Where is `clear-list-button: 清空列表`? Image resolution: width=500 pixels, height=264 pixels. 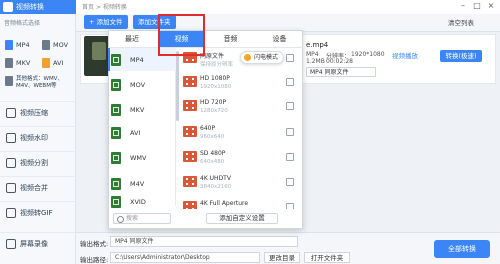
clear-list-button: 清空列表 is located at coordinates (461, 22).